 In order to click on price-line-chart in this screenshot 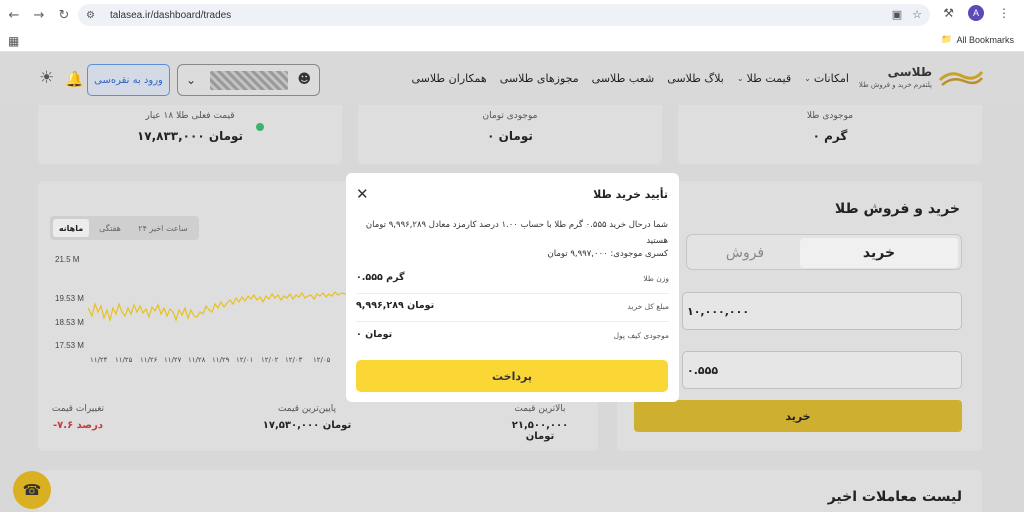, I will do `click(217, 307)`.